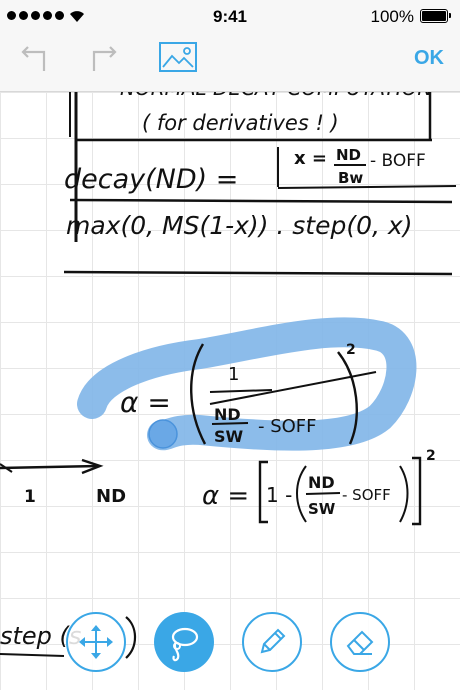 The height and width of the screenshot is (690, 460). I want to click on move-tool-button, so click(96, 642).